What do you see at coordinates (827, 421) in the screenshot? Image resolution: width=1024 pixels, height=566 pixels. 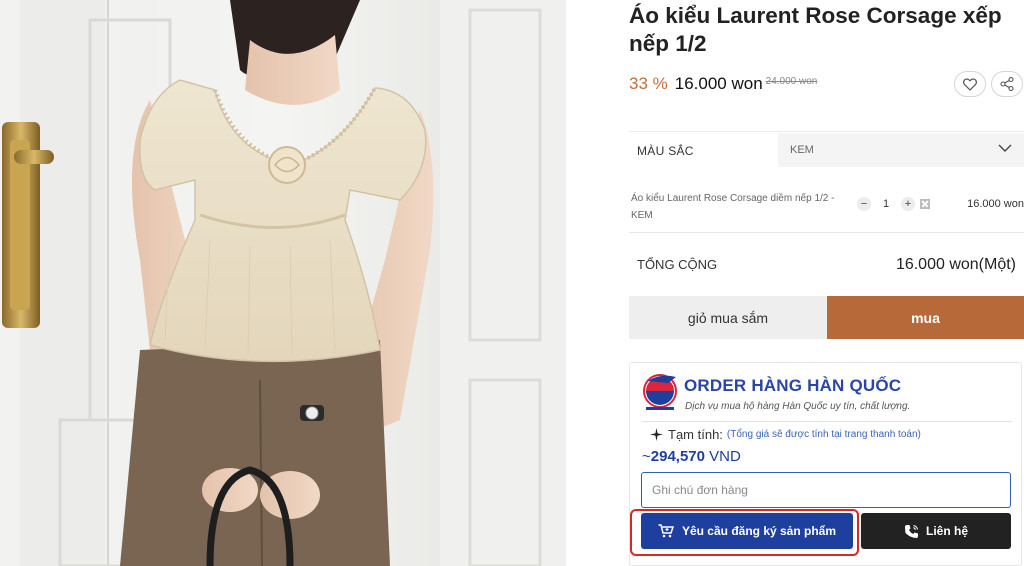 I see `divider` at bounding box center [827, 421].